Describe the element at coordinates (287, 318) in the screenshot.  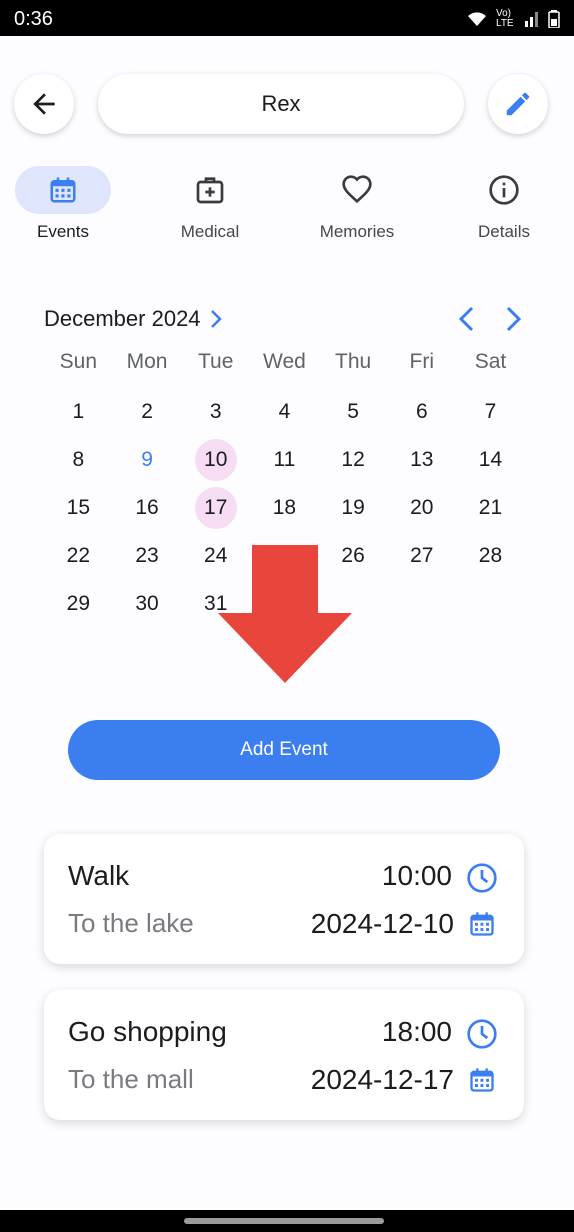
I see `calendar-header: December 2024` at that location.